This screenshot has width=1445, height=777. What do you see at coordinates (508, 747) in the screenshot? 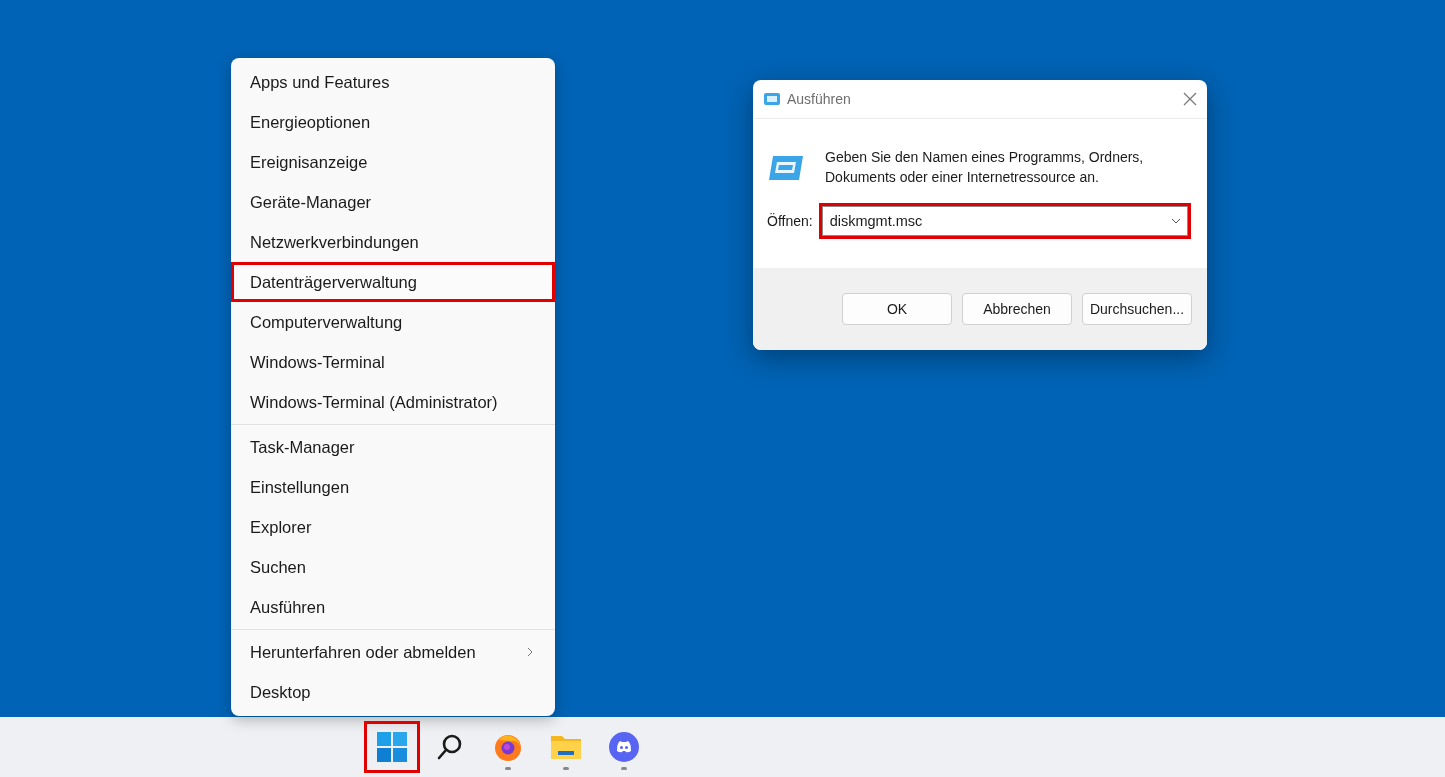
I see `browser-icon` at bounding box center [508, 747].